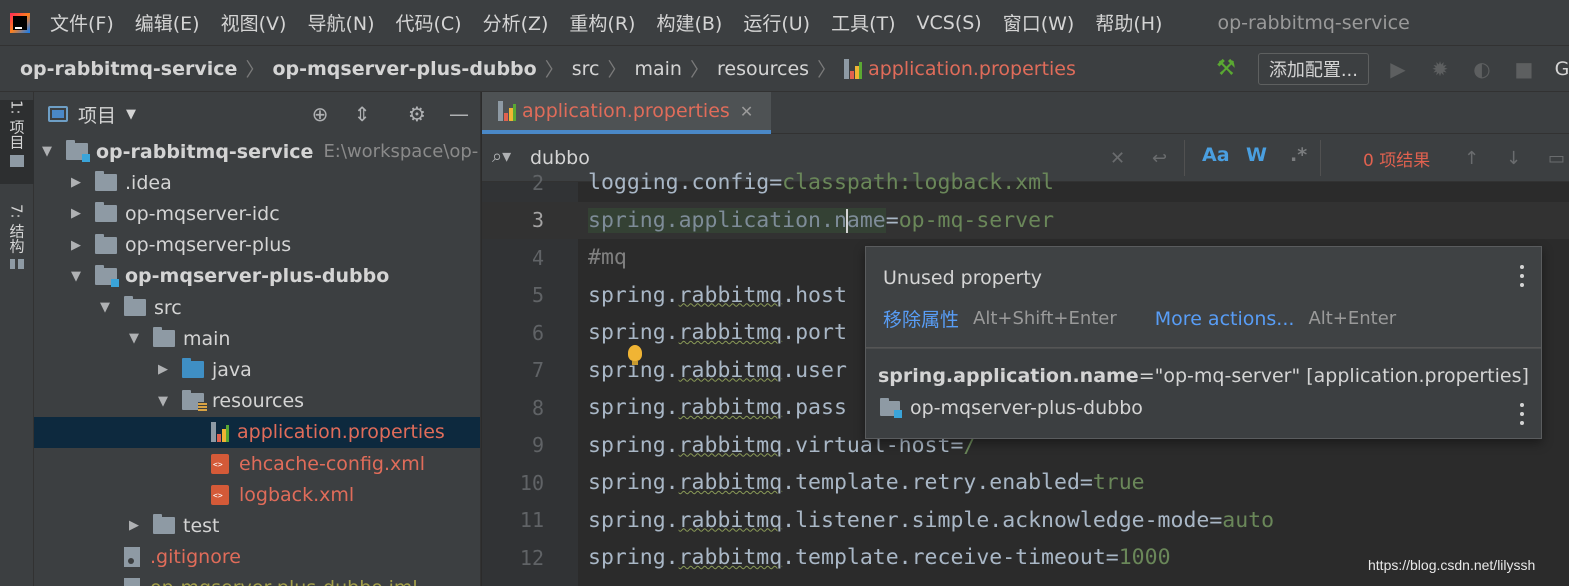 This screenshot has height=586, width=1569. Describe the element at coordinates (340, 22) in the screenshot. I see `menu-navigate: 导航(N)` at that location.